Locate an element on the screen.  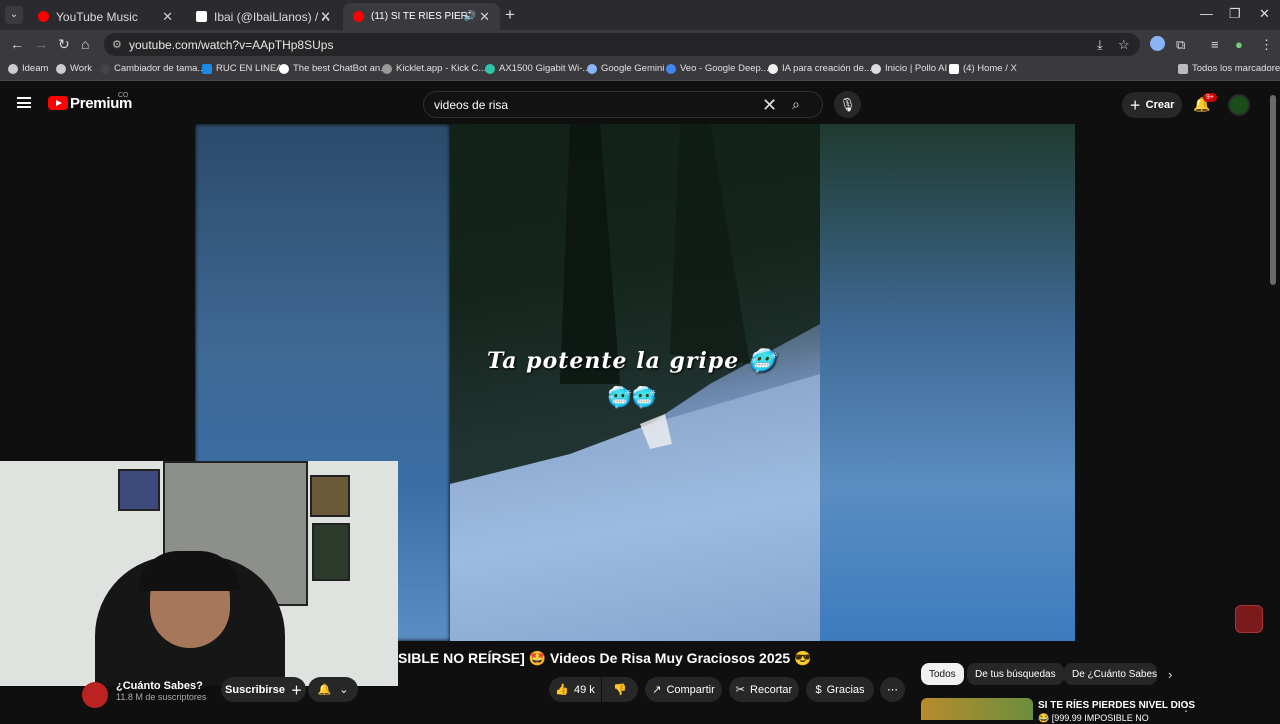
blurred-background-right is located at coordinates (947, 382).